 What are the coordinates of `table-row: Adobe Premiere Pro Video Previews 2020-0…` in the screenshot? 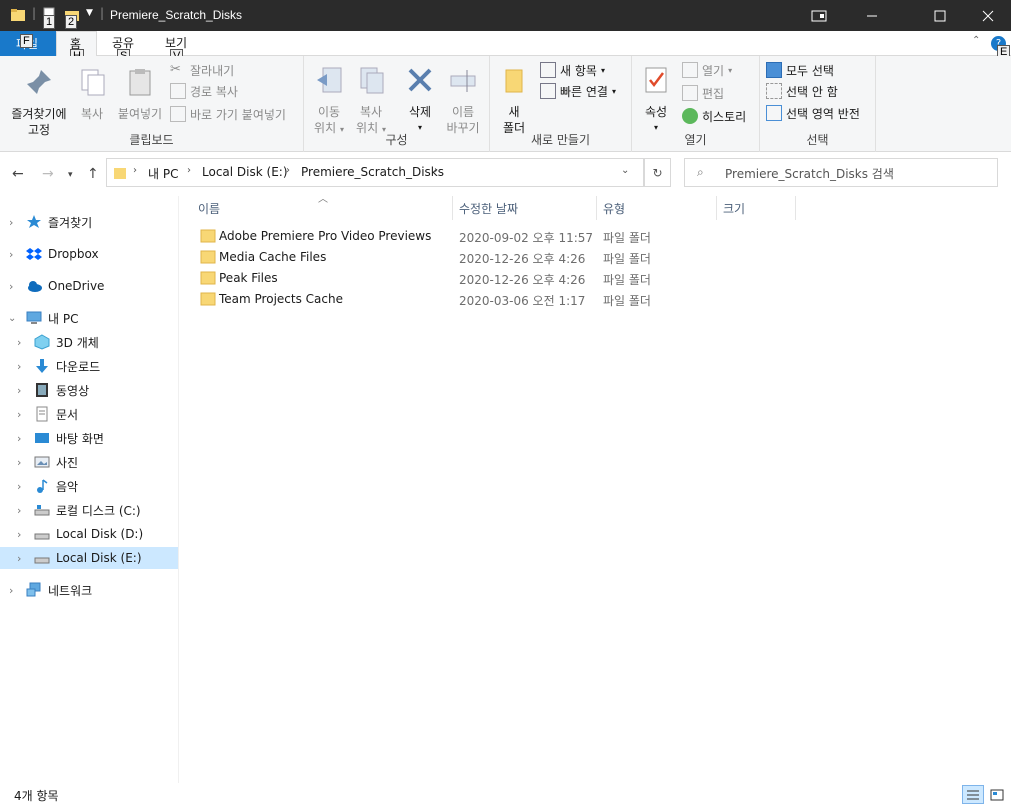 It's located at (431, 236).